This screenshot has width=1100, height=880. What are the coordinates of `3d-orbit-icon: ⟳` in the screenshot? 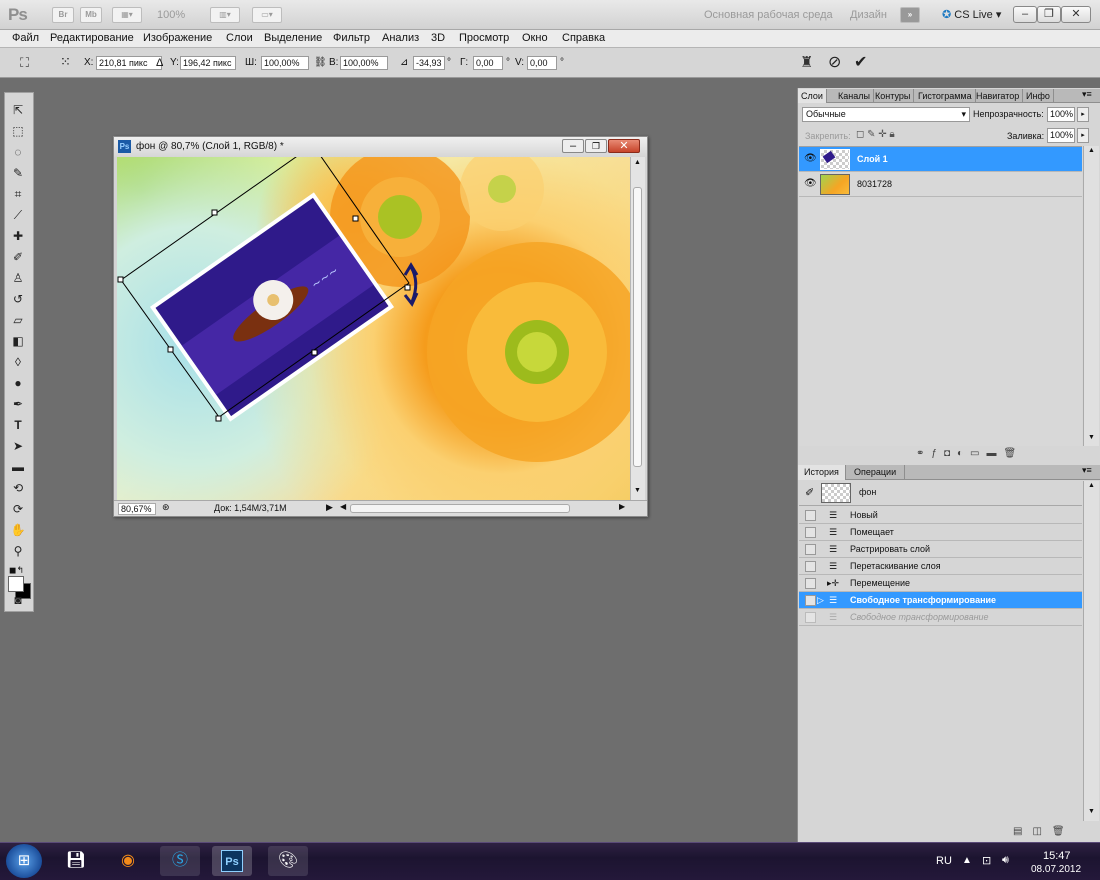 It's located at (18, 509).